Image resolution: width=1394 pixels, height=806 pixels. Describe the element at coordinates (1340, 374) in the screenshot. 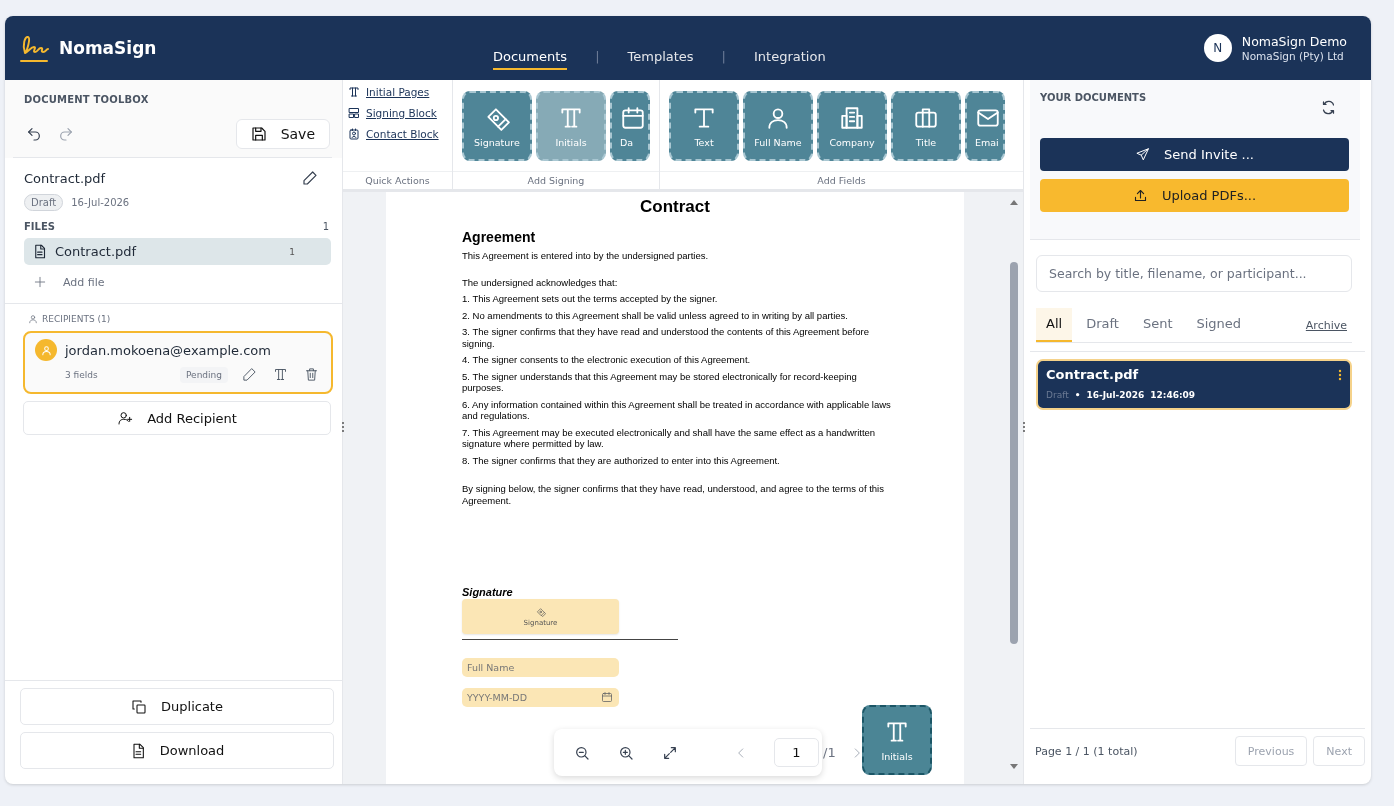

I see `more-icon` at that location.